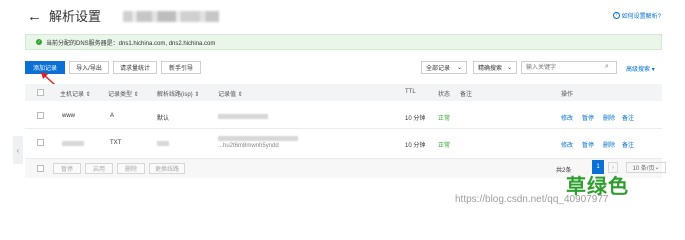  I want to click on header-line-label: 解析线路(isp), so click(175, 95).